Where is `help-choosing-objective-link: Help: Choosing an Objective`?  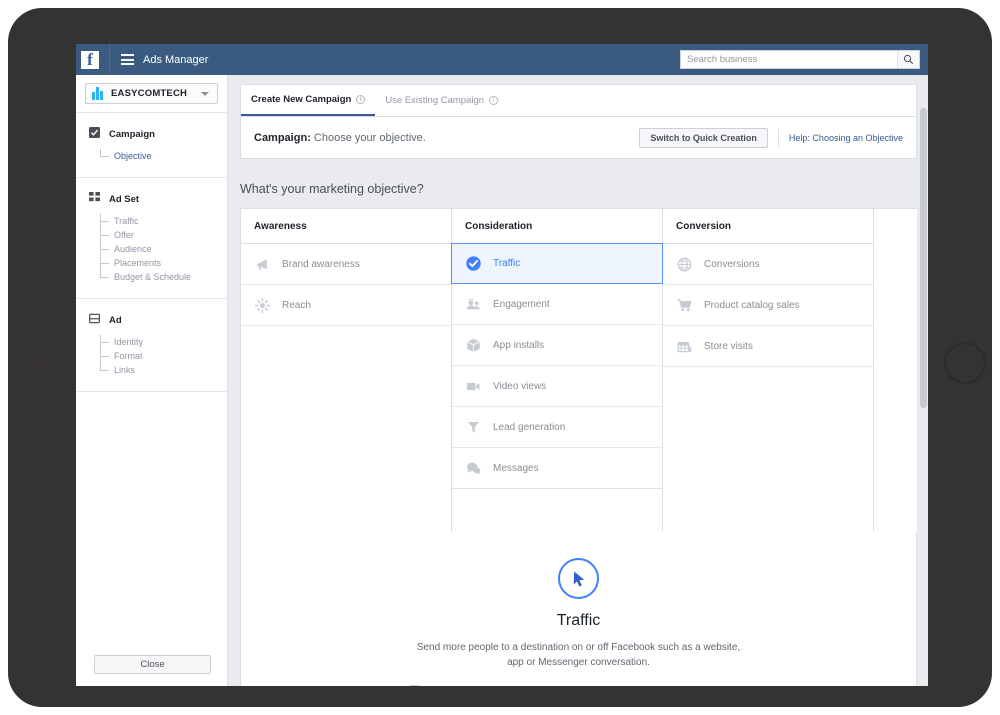
help-choosing-objective-link: Help: Choosing an Objective is located at coordinates (846, 138).